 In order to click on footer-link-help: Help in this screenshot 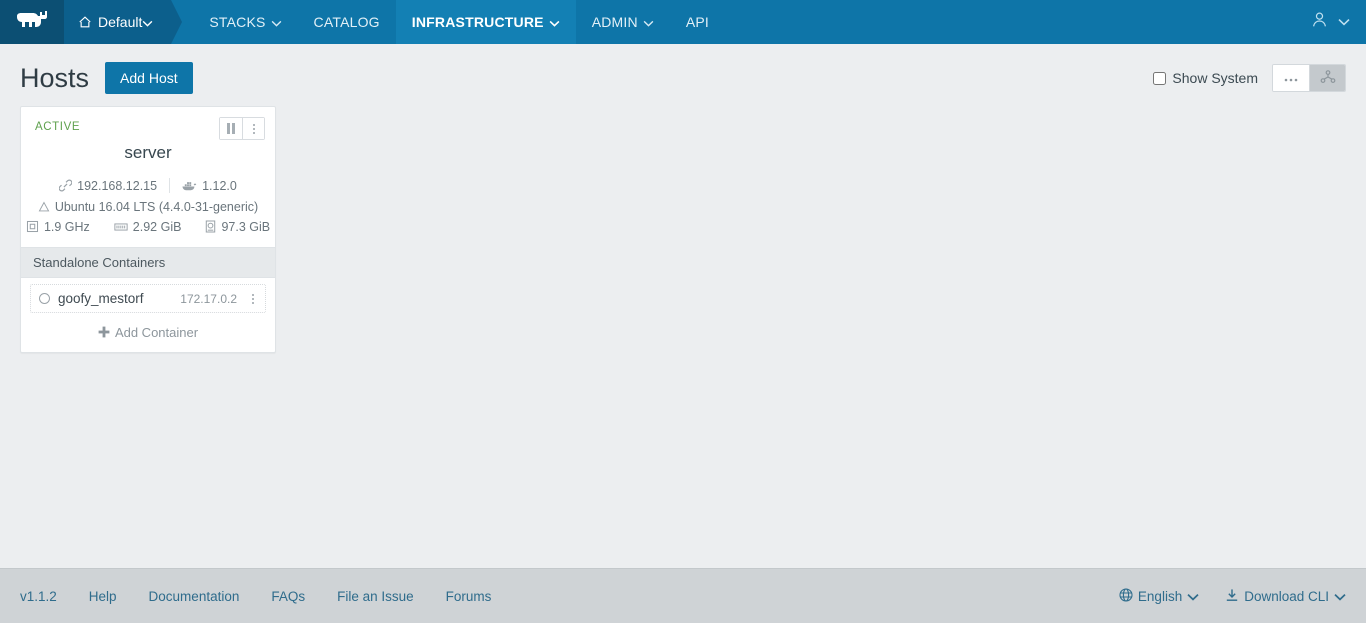, I will do `click(112, 596)`.